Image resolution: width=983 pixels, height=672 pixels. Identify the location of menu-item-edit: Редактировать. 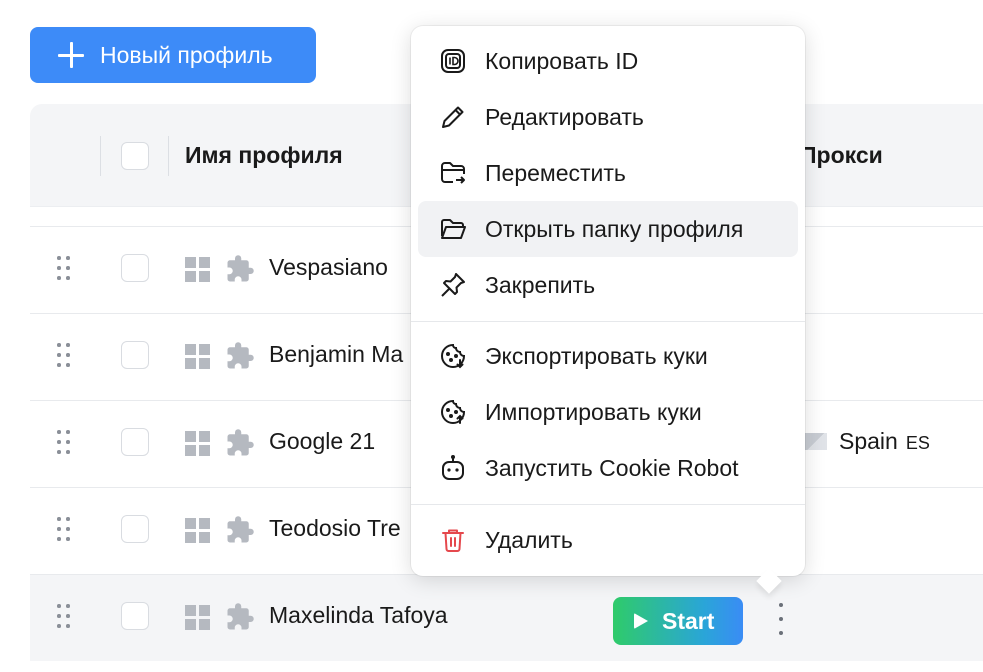
(608, 117).